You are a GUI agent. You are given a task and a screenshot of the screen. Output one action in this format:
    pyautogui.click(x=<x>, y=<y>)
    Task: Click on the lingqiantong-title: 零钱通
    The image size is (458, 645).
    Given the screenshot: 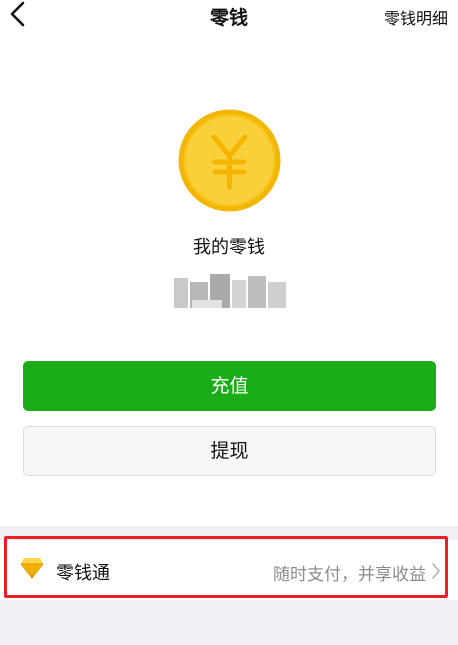 What is the action you would take?
    pyautogui.click(x=83, y=573)
    